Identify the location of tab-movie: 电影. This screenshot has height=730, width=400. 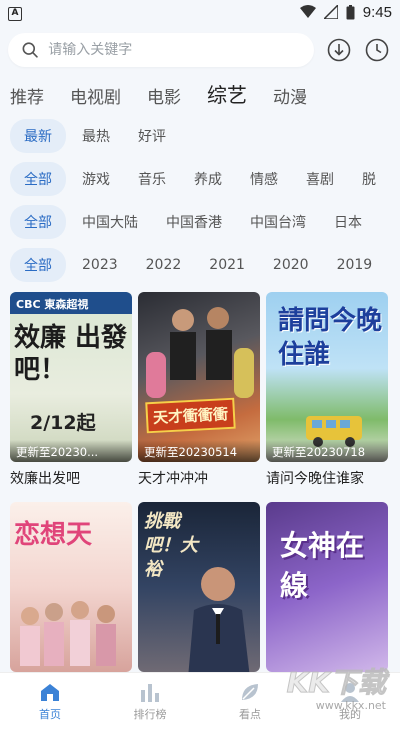
(164, 98).